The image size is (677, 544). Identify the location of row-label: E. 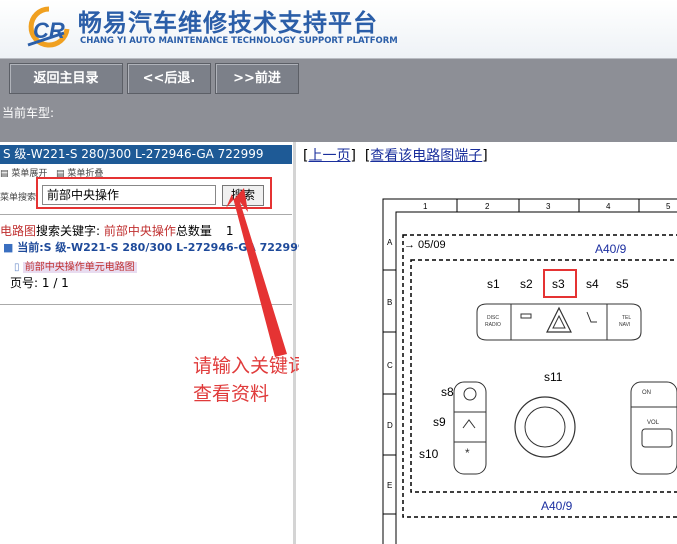
(389, 485).